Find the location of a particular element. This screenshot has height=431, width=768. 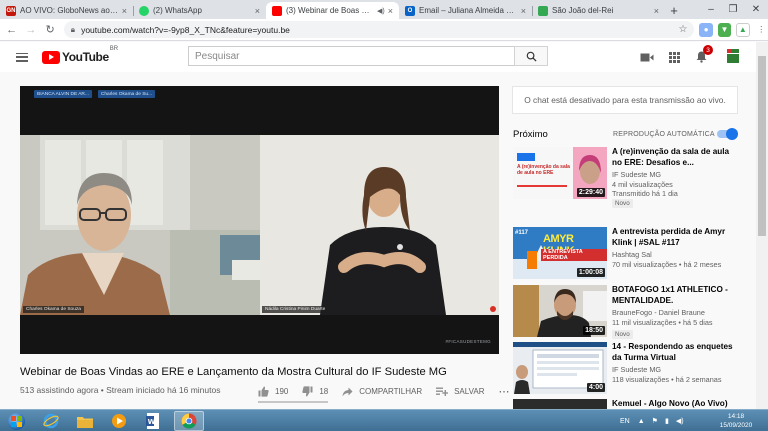

create-video-icon is located at coordinates (647, 57).